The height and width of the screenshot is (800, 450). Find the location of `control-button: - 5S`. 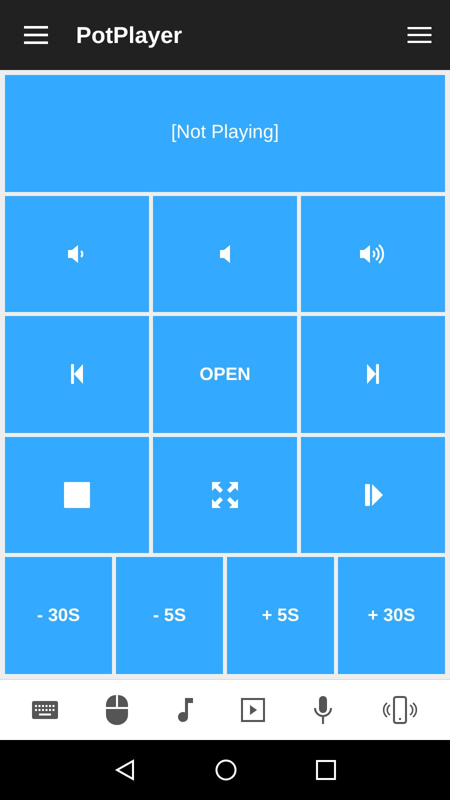

control-button: - 5S is located at coordinates (169, 615).